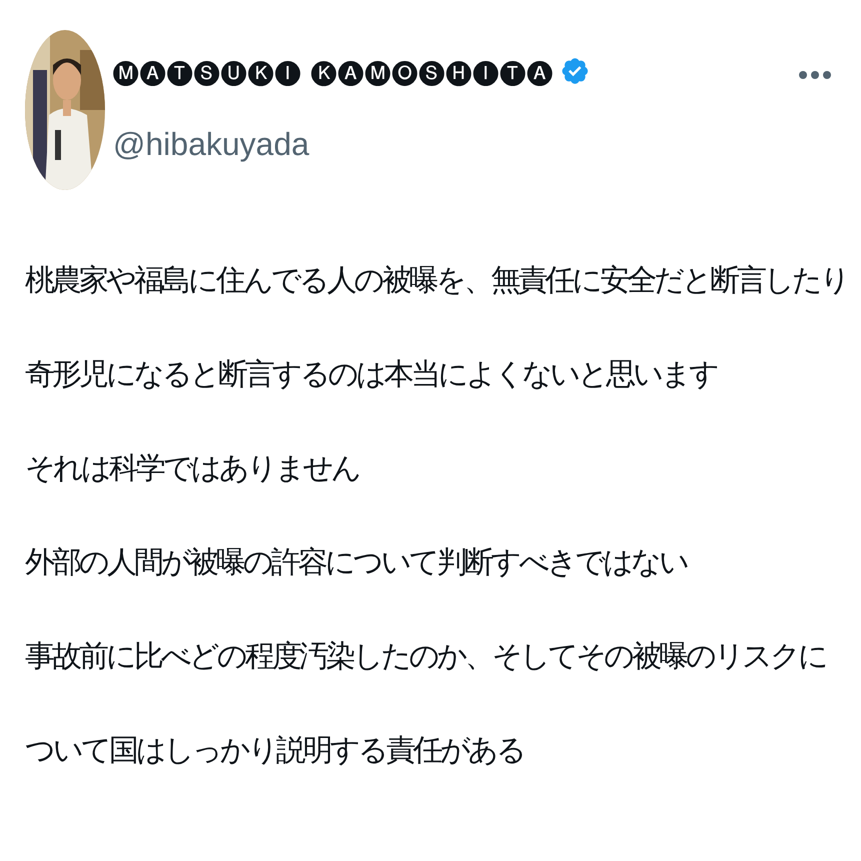 The height and width of the screenshot is (861, 861). What do you see at coordinates (815, 75) in the screenshot?
I see `more-icon` at bounding box center [815, 75].